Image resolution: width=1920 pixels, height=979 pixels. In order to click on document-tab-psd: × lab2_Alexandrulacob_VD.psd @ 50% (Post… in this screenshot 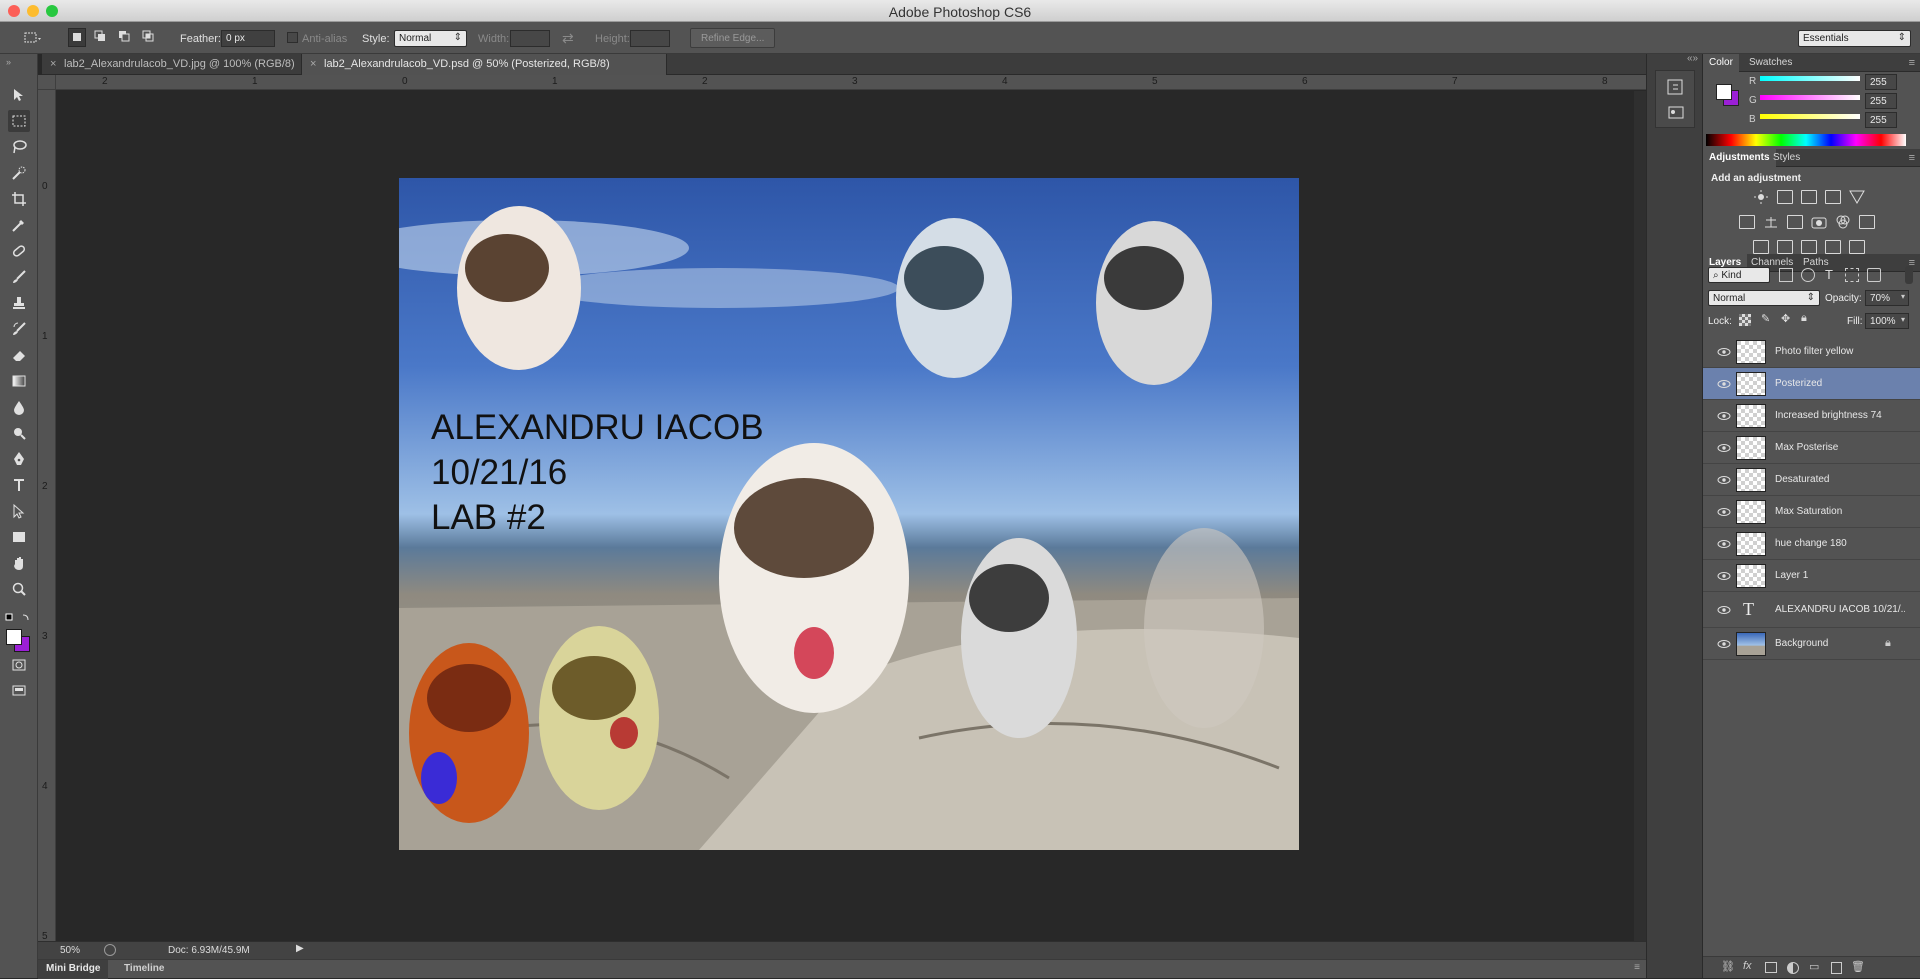, I will do `click(484, 64)`.